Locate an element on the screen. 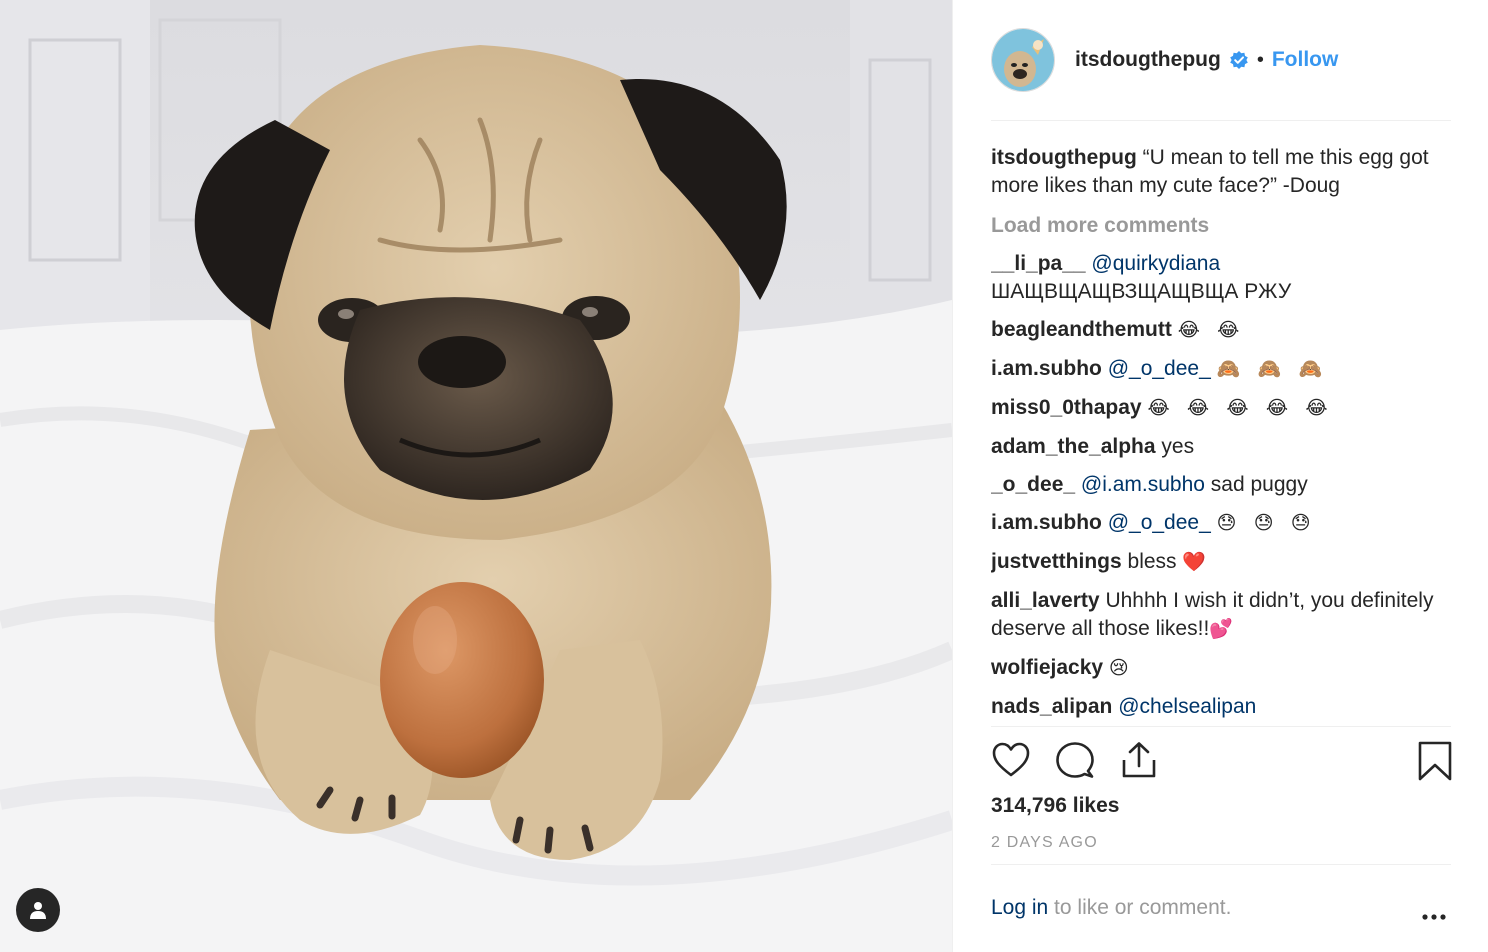 Image resolution: width=1488 pixels, height=952 pixels. comment-item: _o_dee_ @i.am.subho sad puggy is located at coordinates (1222, 485).